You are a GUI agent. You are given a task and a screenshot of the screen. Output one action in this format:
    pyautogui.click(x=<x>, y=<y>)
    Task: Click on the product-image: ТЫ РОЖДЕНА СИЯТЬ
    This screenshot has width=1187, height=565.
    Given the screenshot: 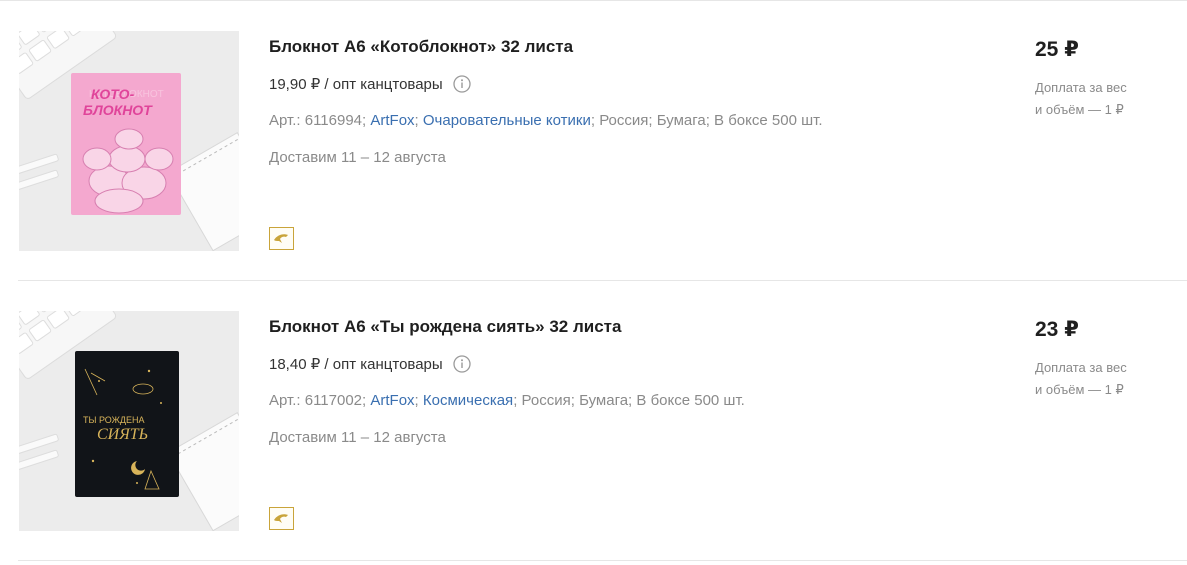 What is the action you would take?
    pyautogui.click(x=129, y=421)
    